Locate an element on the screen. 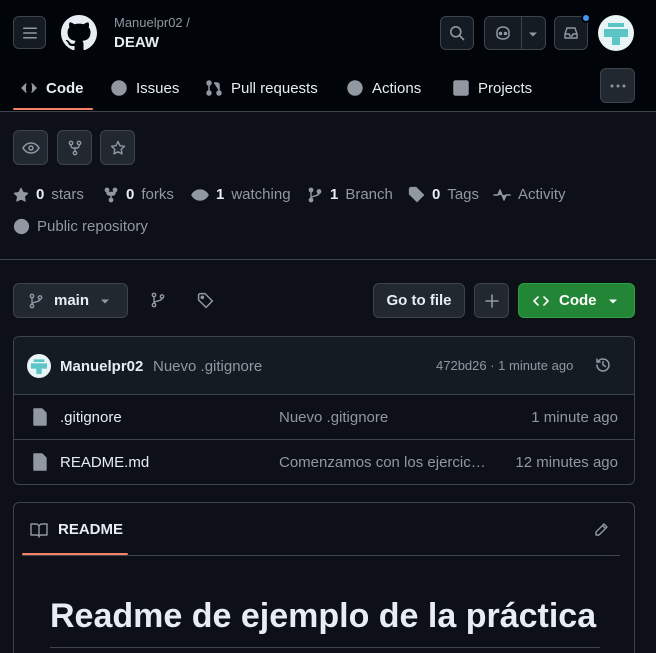 The width and height of the screenshot is (656, 653). tab-code: Code is located at coordinates (52, 88).